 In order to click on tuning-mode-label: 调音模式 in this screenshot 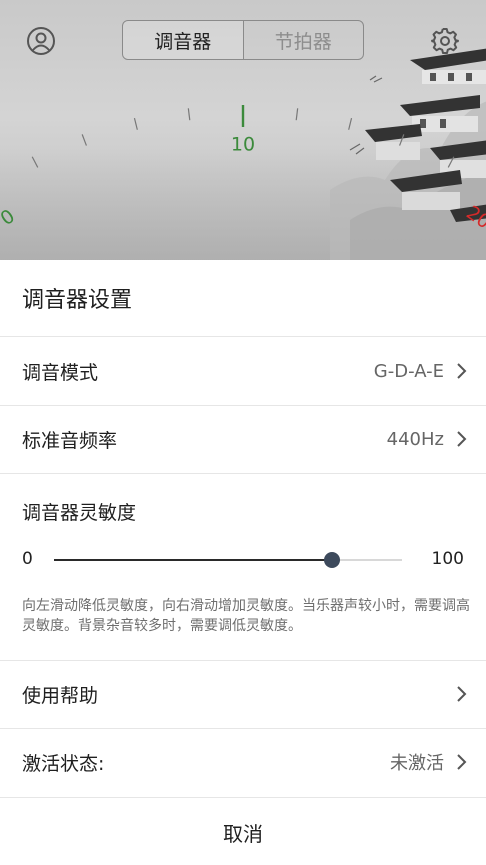, I will do `click(60, 372)`.